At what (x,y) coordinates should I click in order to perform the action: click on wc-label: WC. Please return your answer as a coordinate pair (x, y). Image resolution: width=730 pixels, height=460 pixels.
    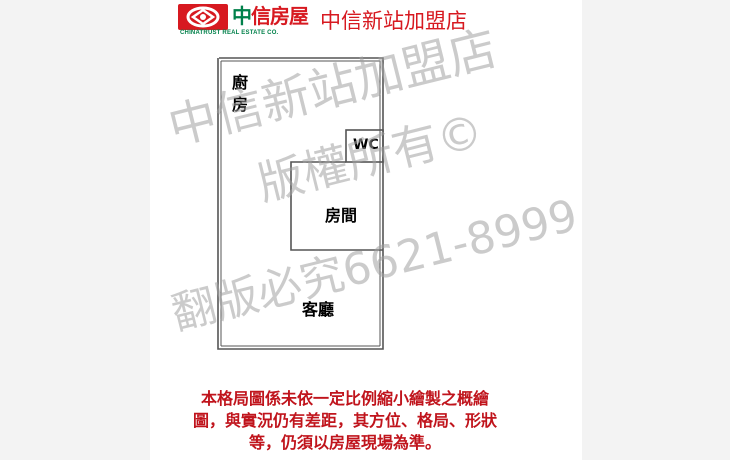
    Looking at the image, I should click on (366, 145).